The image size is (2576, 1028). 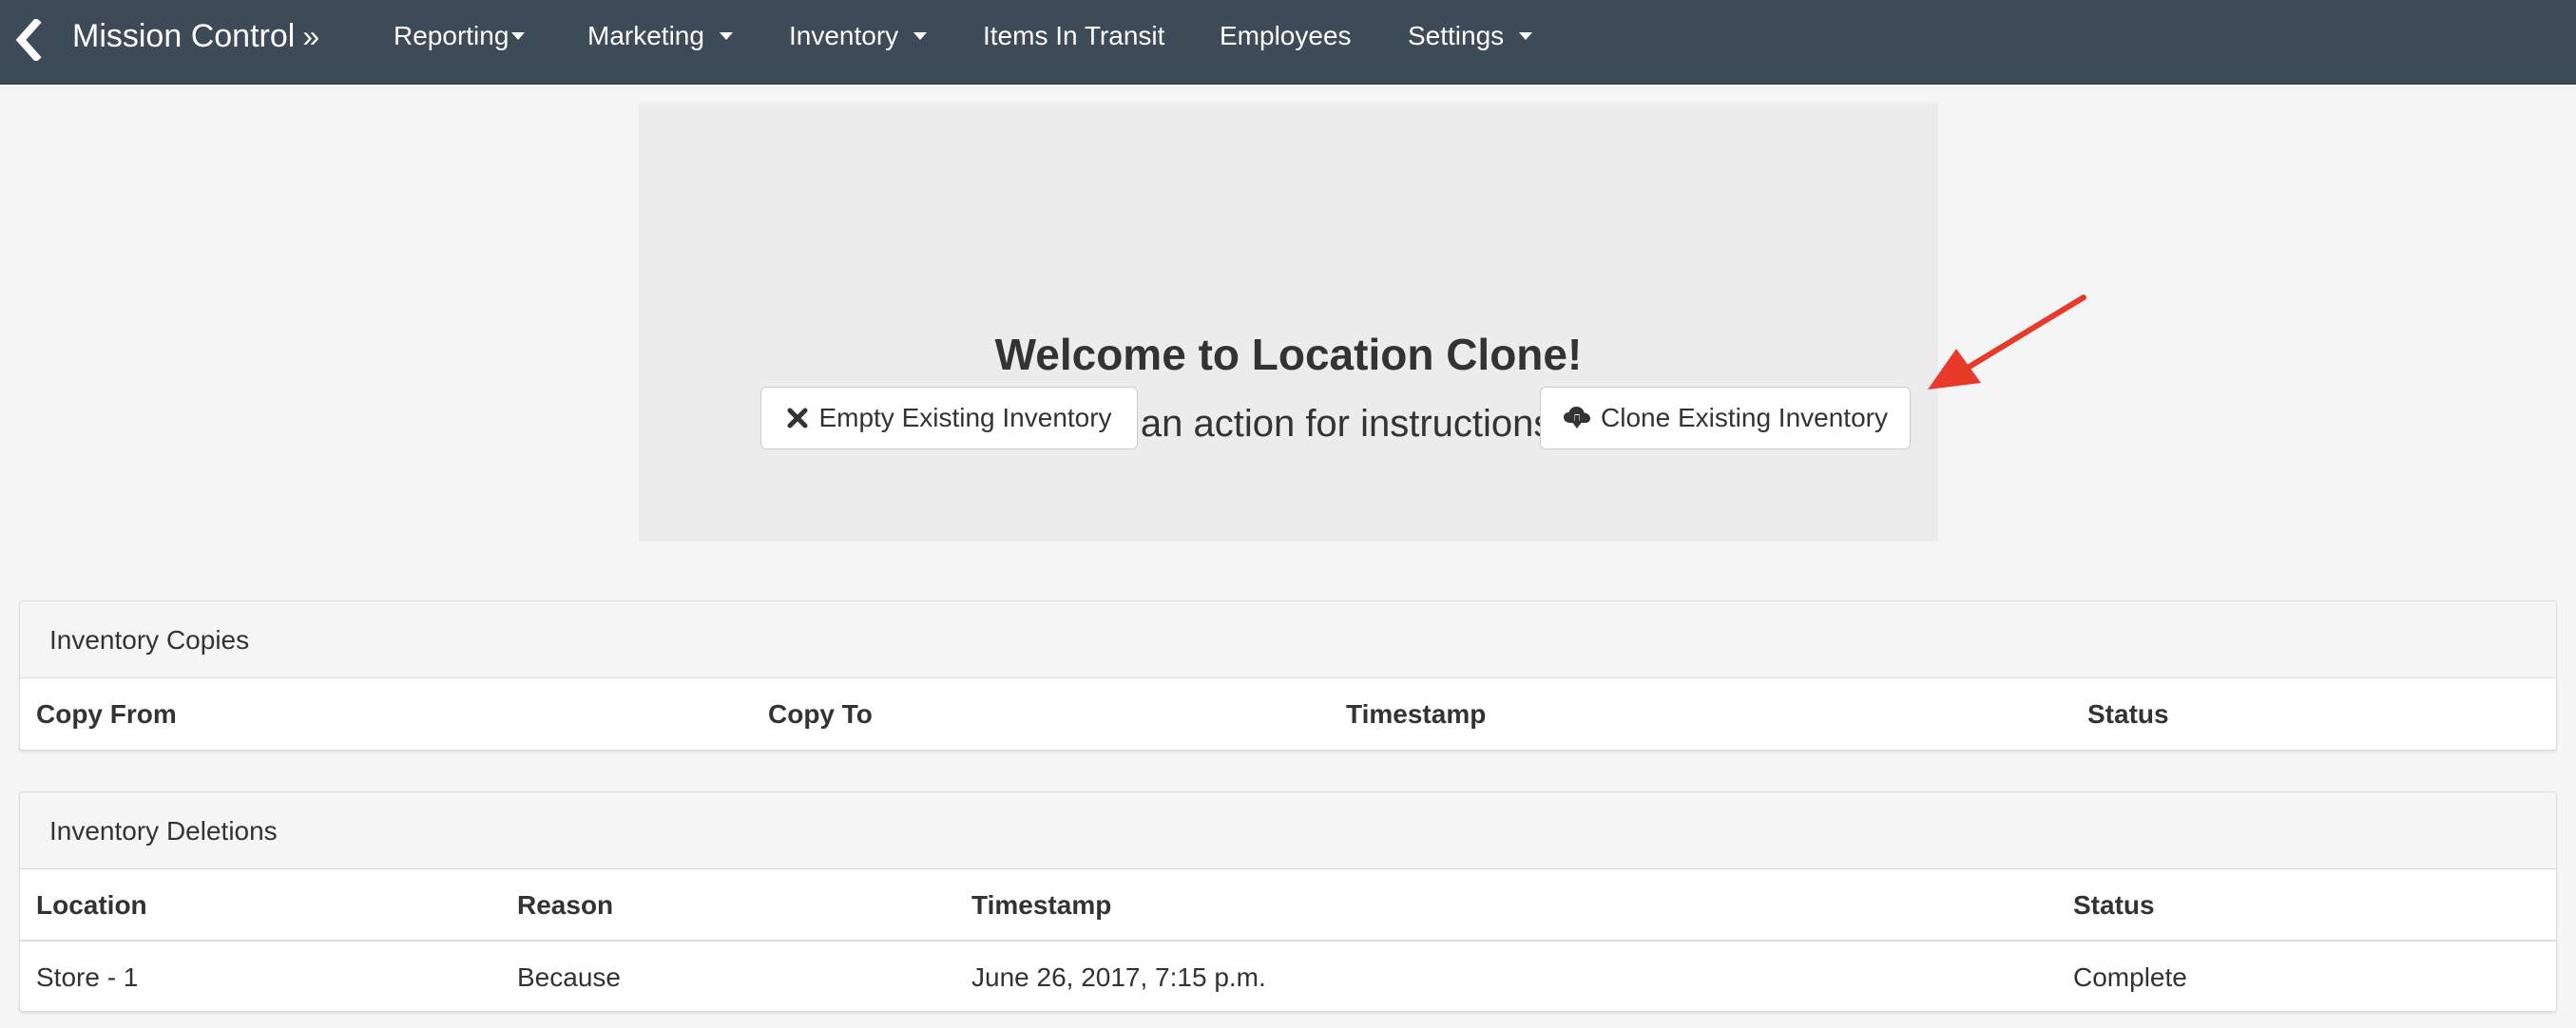 What do you see at coordinates (91, 905) in the screenshot?
I see `column-header-location: Location` at bounding box center [91, 905].